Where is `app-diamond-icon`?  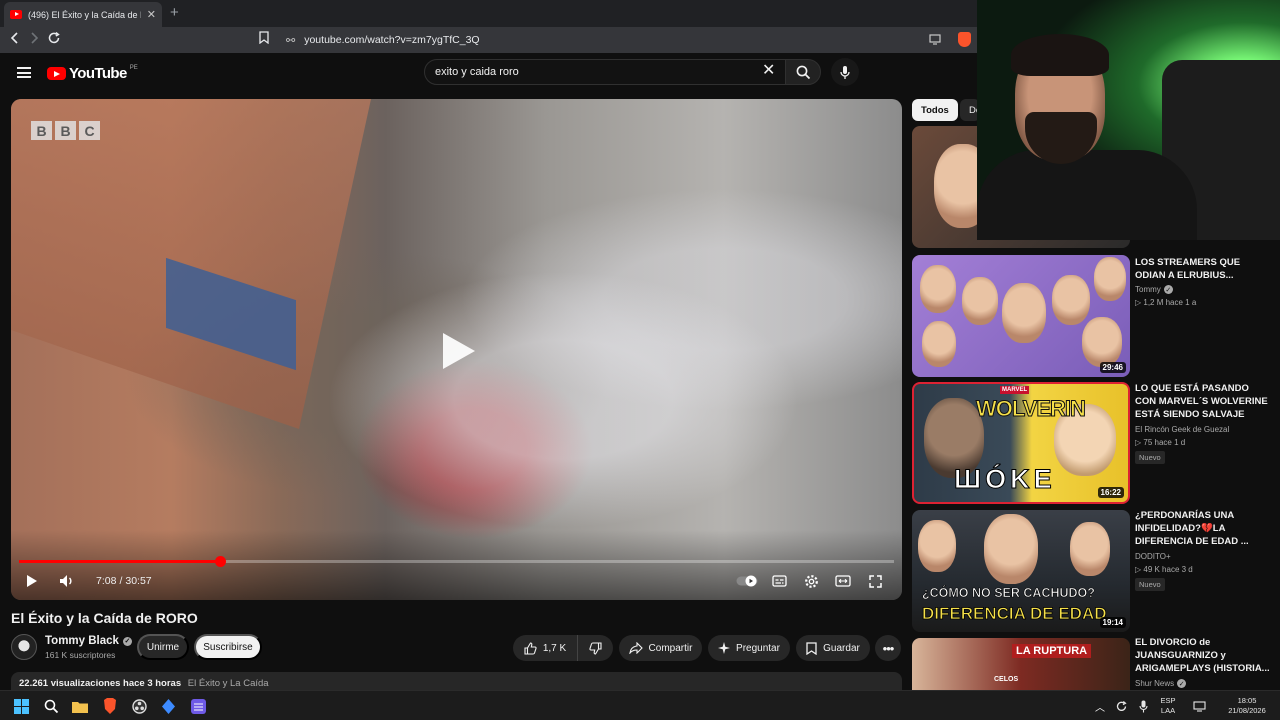 app-diamond-icon is located at coordinates (168, 706).